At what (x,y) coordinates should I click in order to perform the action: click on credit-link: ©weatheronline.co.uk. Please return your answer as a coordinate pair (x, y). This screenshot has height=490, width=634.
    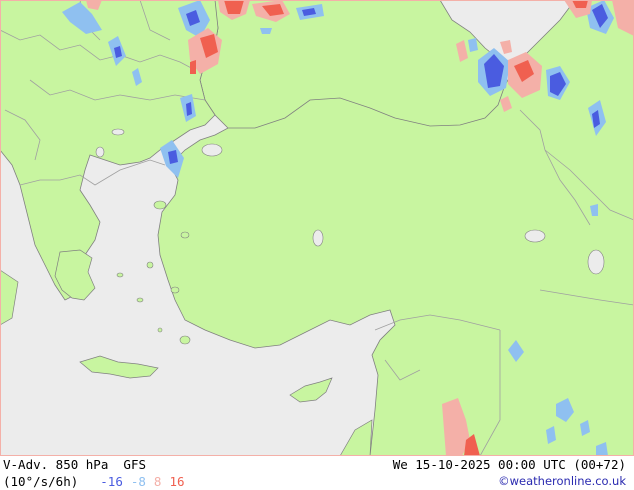
    Looking at the image, I should click on (562, 481).